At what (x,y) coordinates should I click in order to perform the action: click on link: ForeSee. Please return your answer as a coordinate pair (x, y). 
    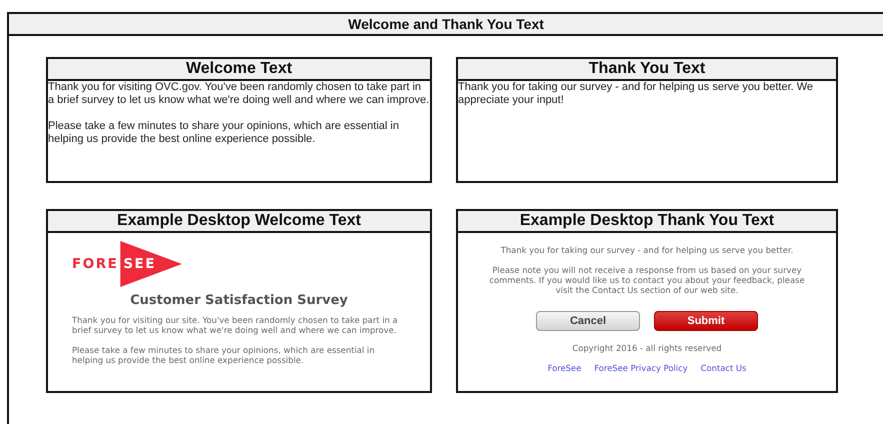
    Looking at the image, I should click on (565, 368).